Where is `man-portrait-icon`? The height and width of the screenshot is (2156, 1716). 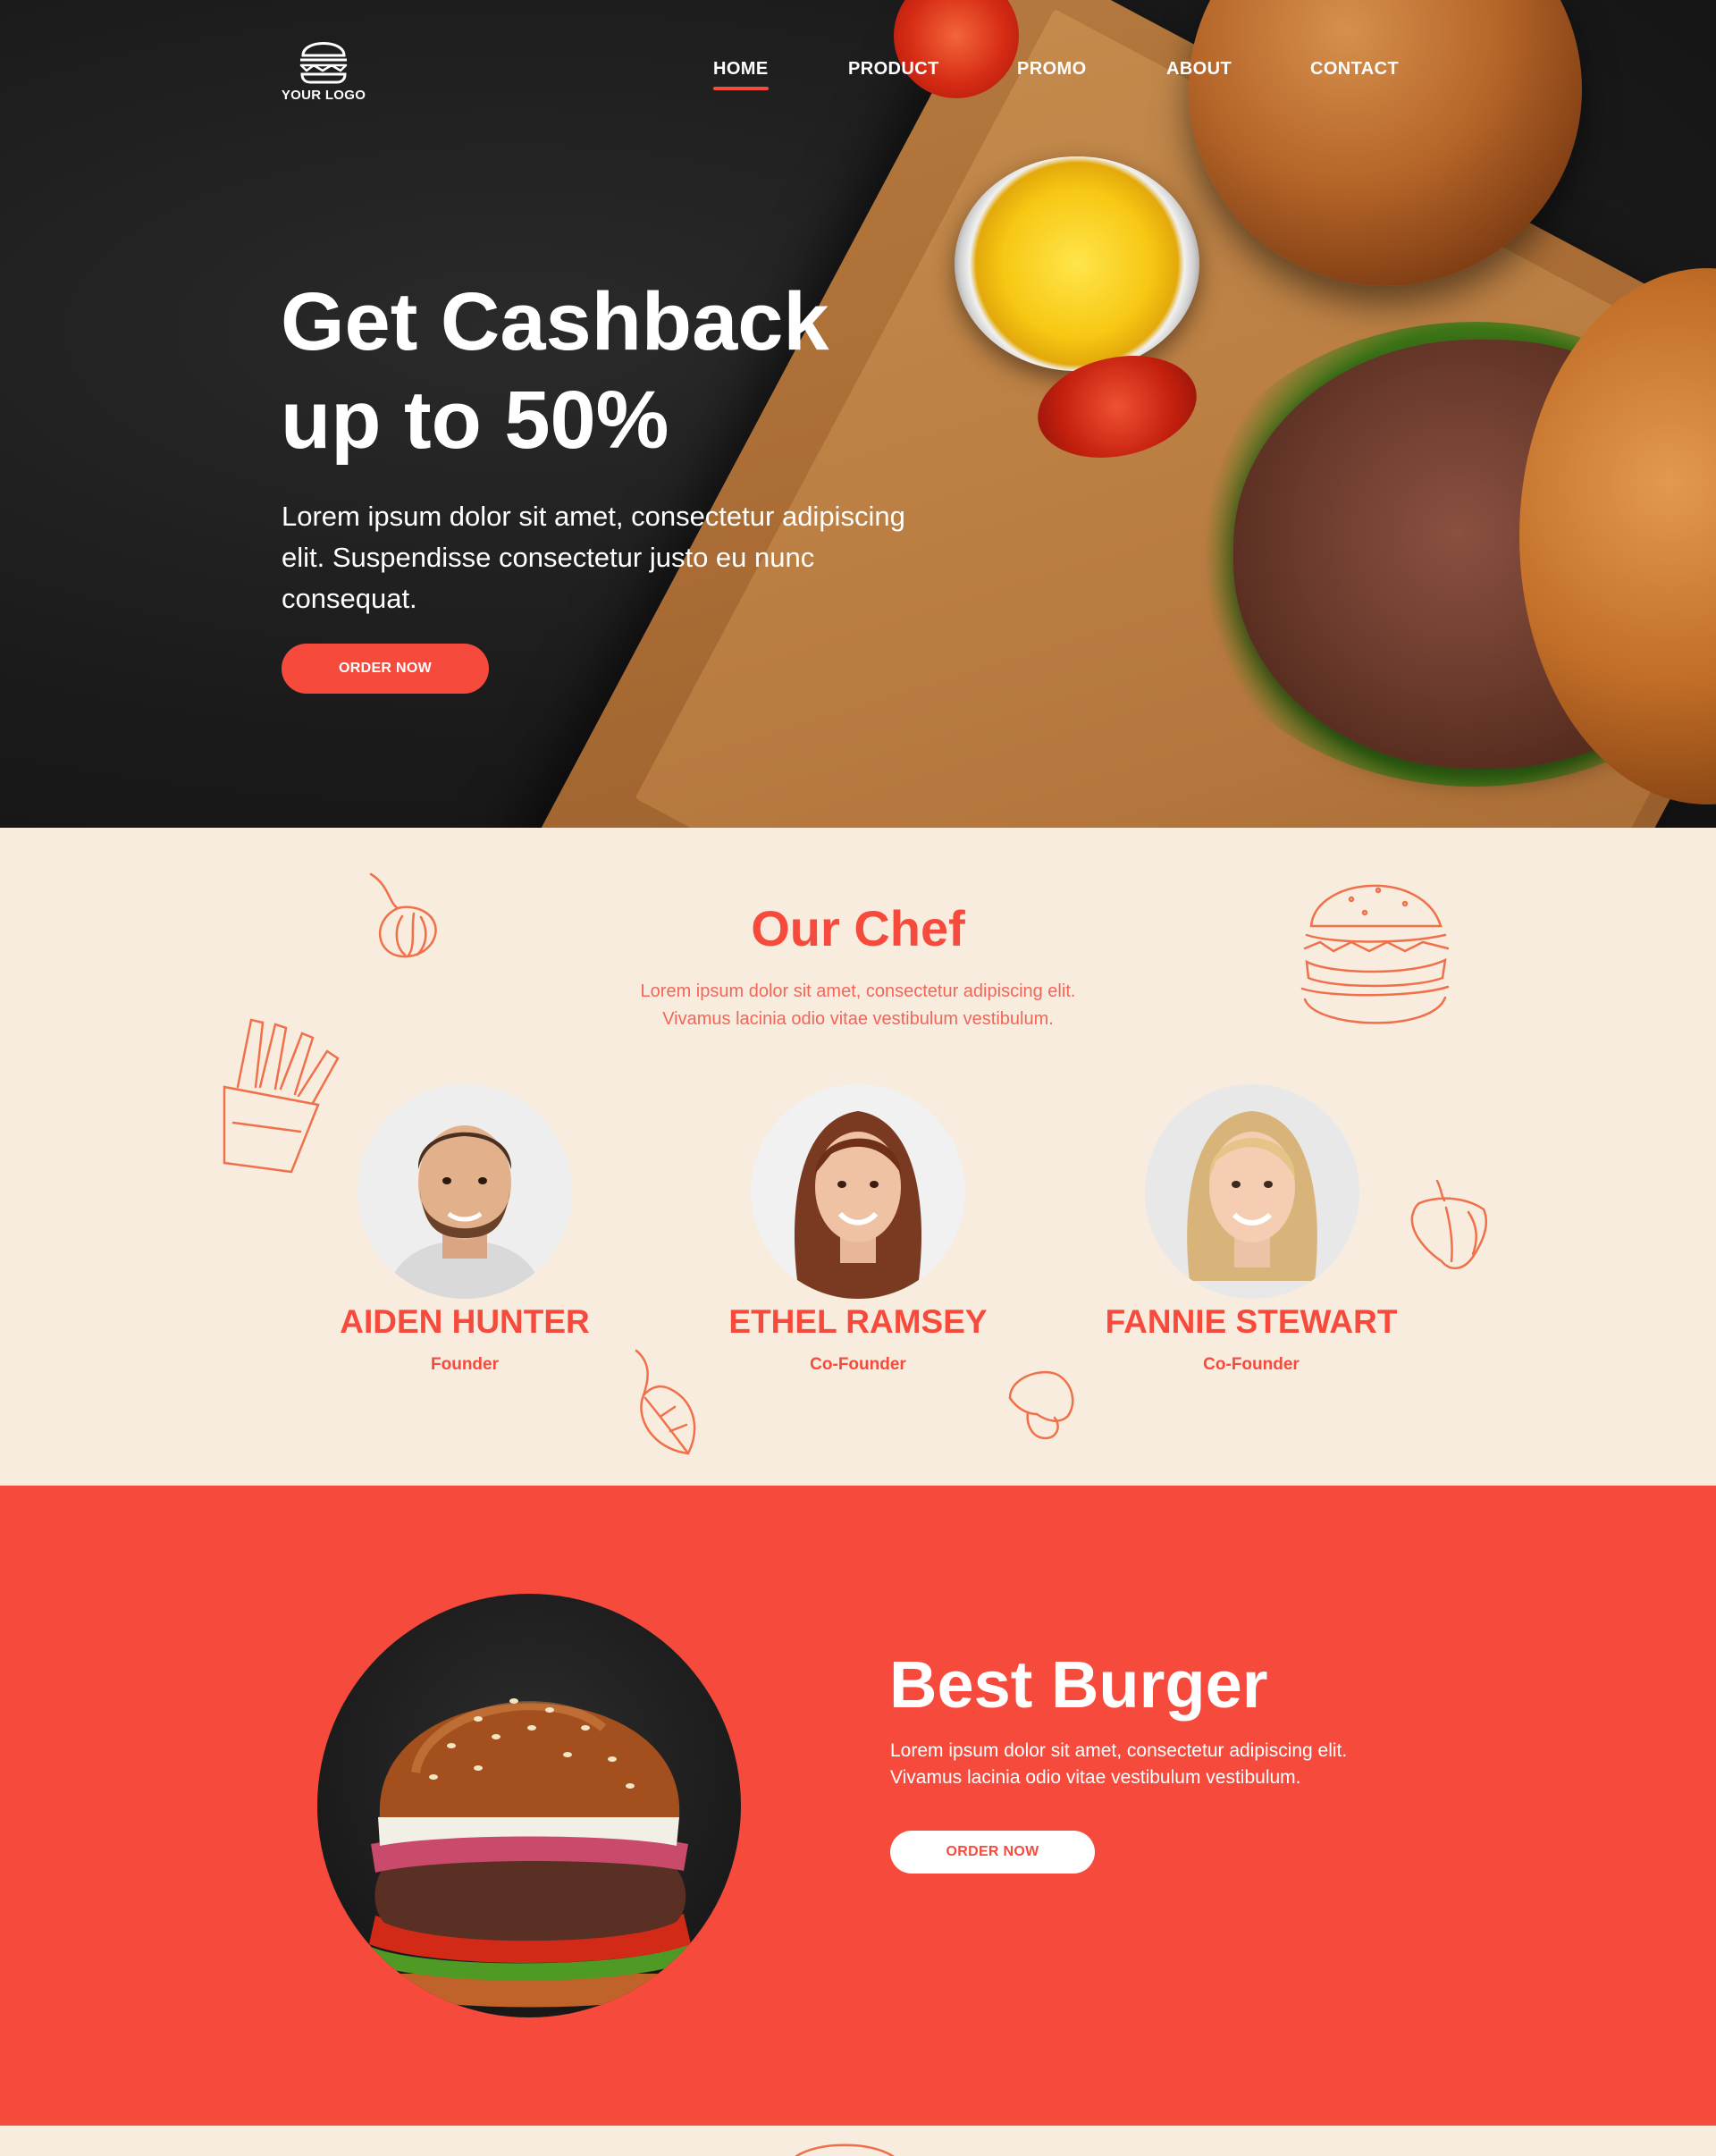
man-portrait-icon is located at coordinates (465, 1192).